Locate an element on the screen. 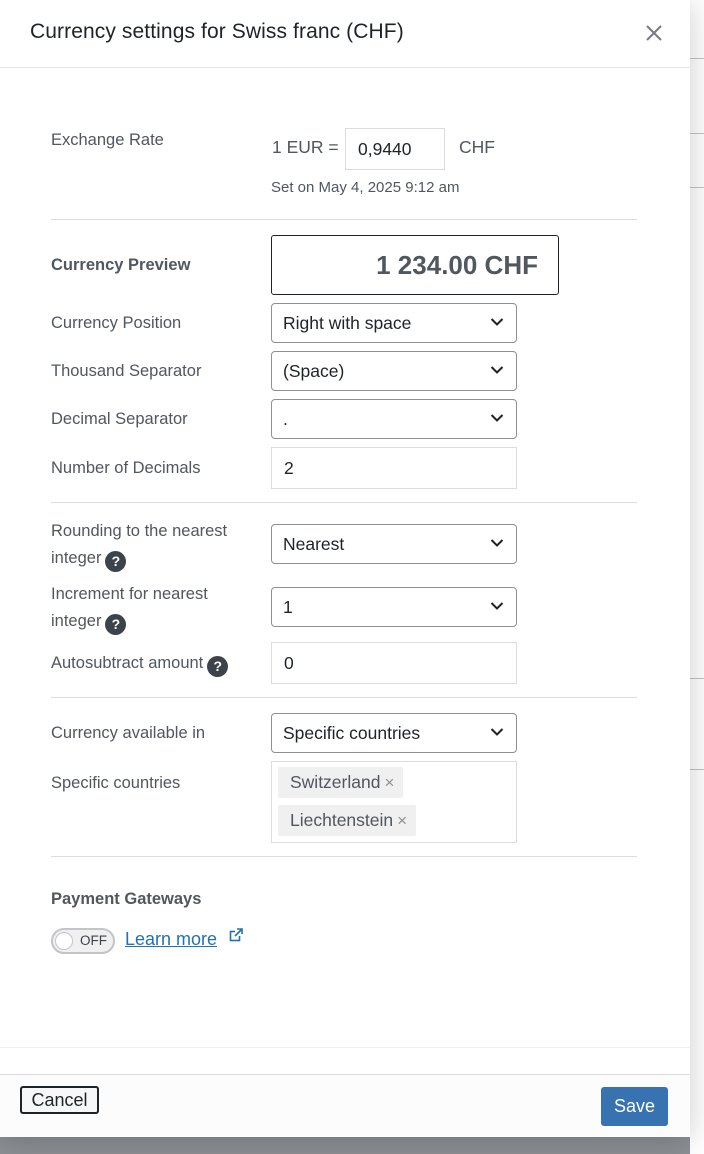  thousand-separator-label: Thousand Separator is located at coordinates (126, 371).